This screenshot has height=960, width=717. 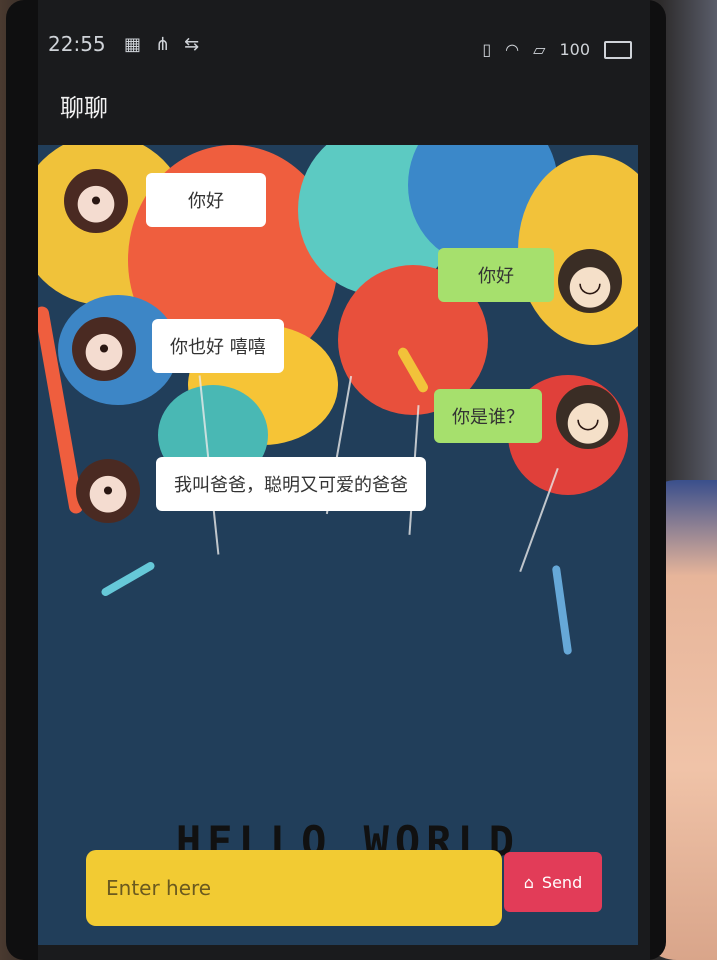 What do you see at coordinates (539, 49) in the screenshot?
I see `sim-icon: ▱` at bounding box center [539, 49].